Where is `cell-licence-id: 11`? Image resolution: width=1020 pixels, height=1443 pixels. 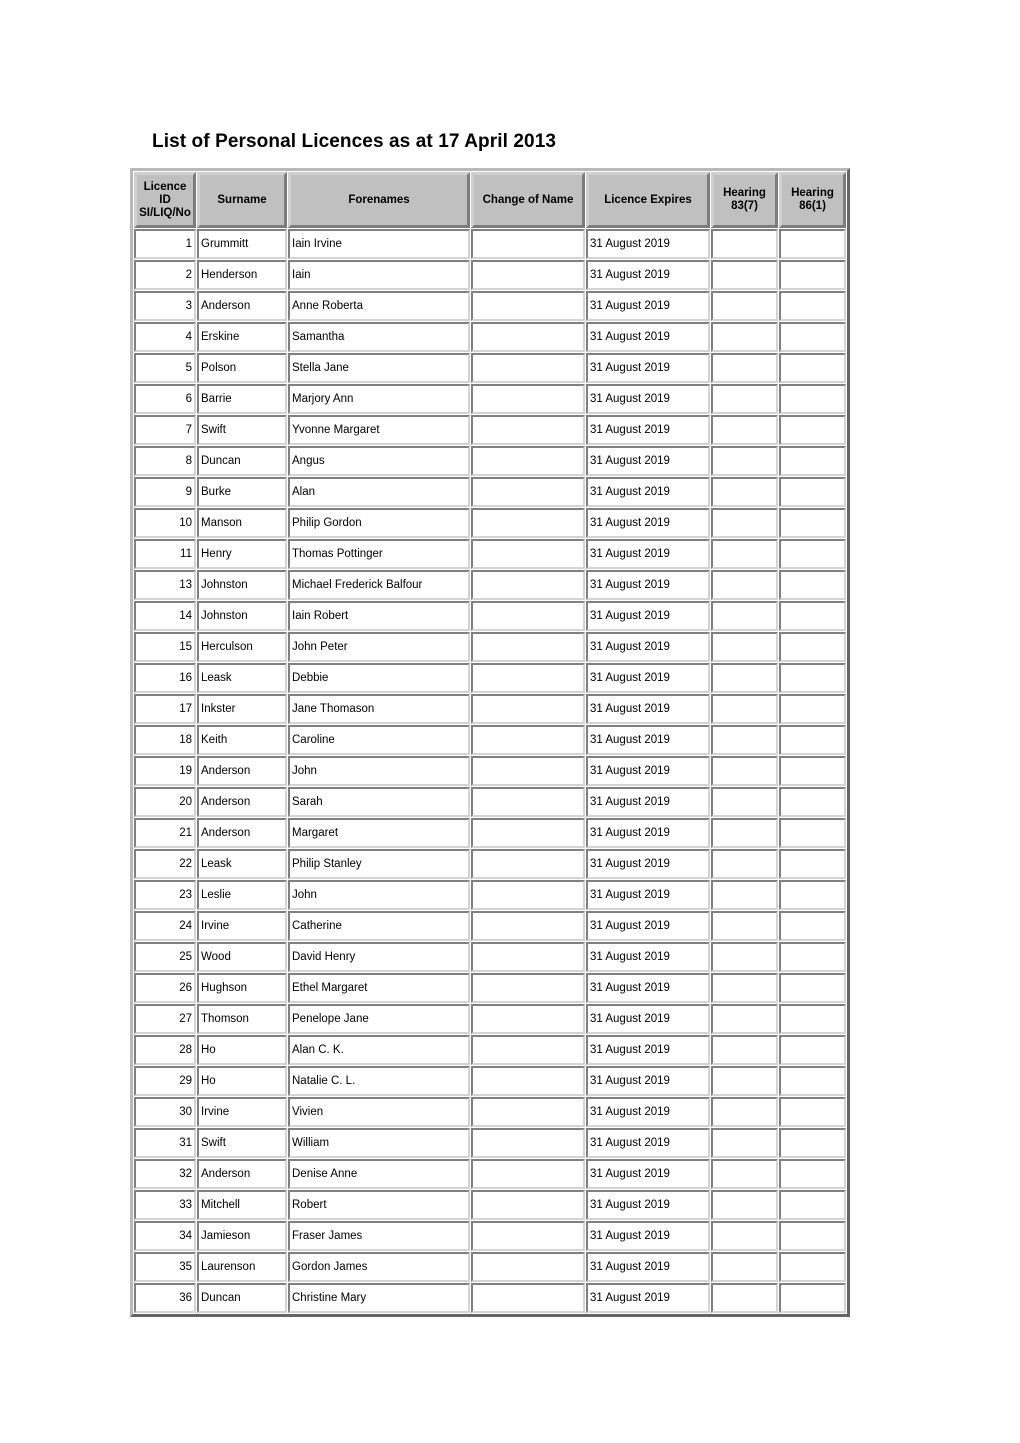 cell-licence-id: 11 is located at coordinates (165, 554).